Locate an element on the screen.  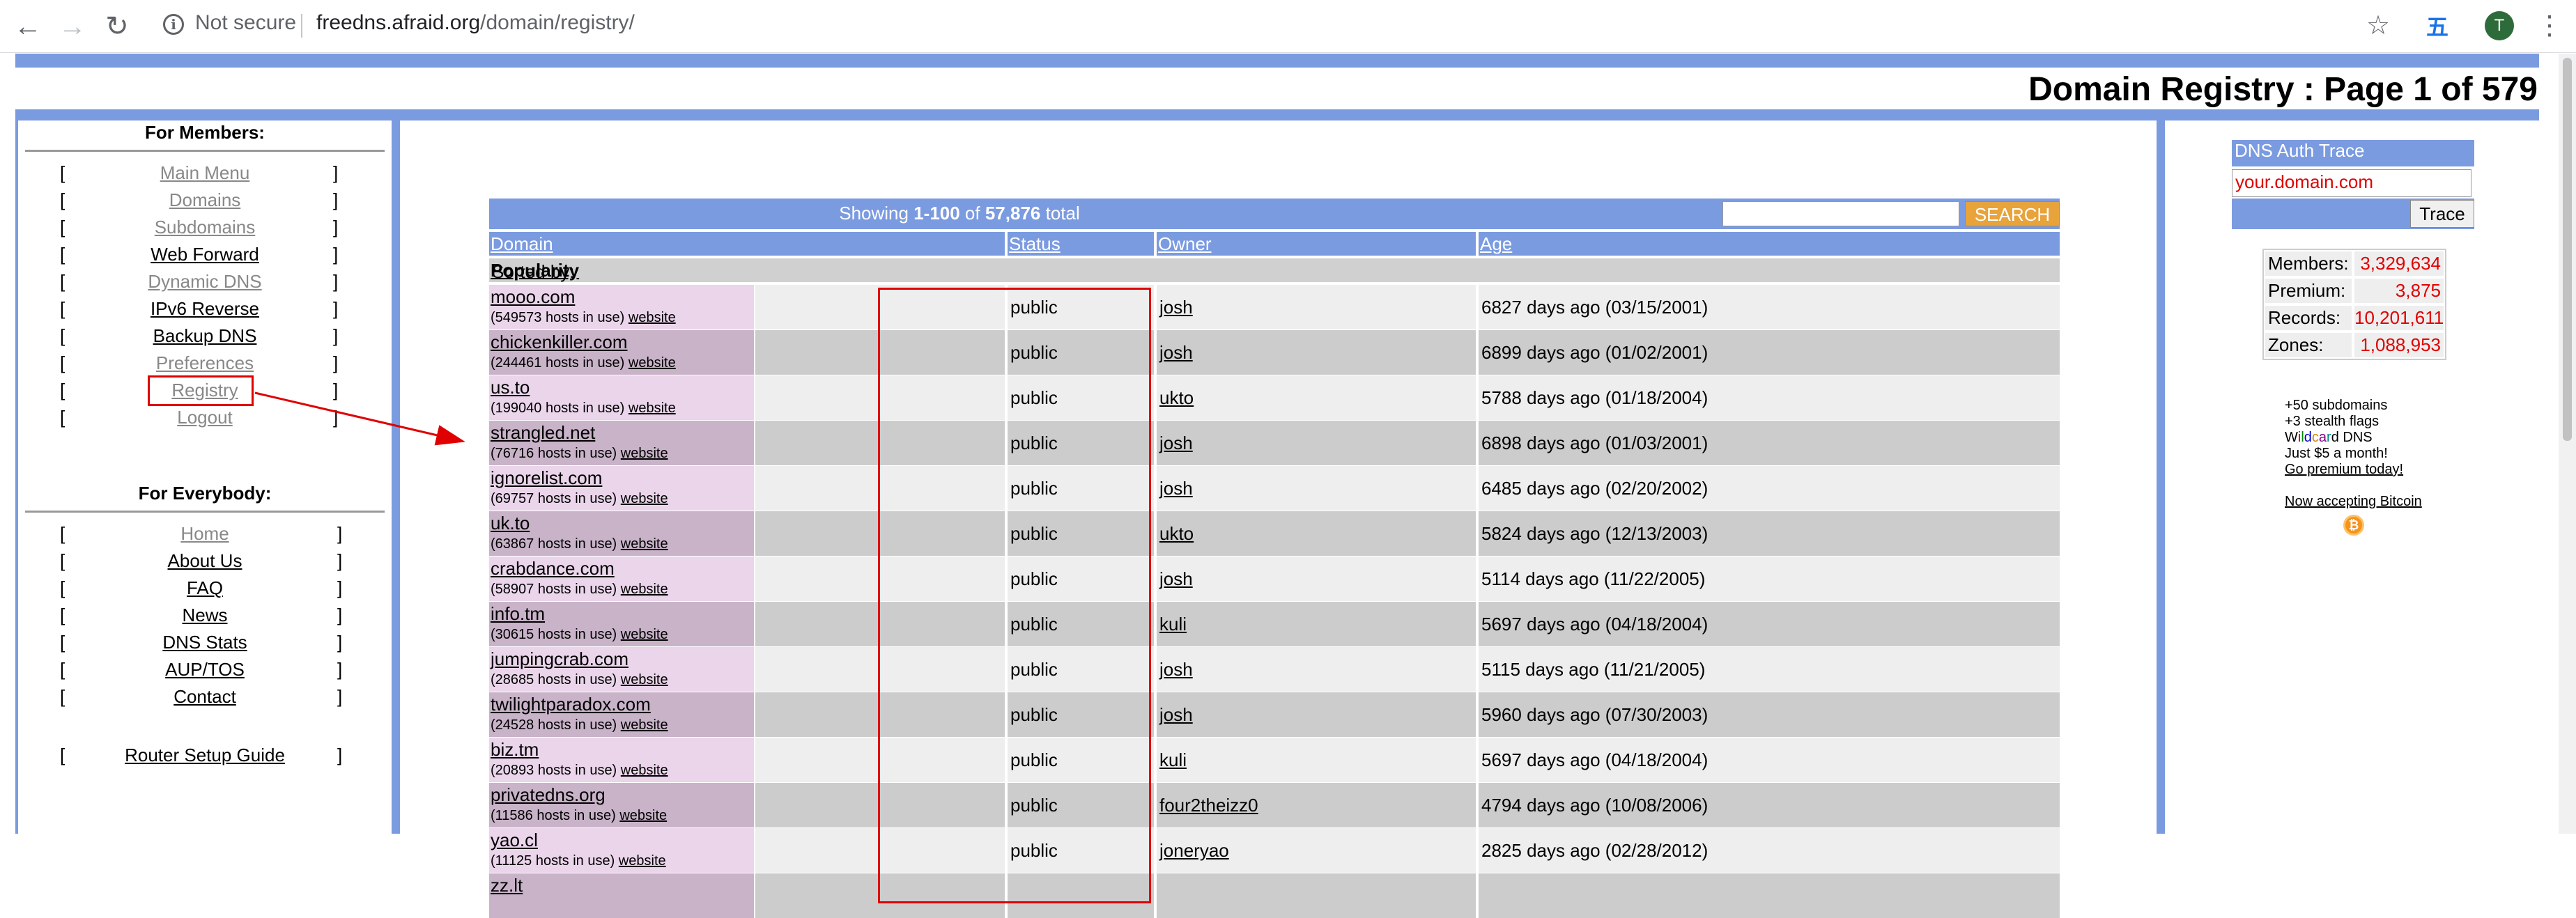
menu-row-logout: [Logout] is located at coordinates (205, 420).